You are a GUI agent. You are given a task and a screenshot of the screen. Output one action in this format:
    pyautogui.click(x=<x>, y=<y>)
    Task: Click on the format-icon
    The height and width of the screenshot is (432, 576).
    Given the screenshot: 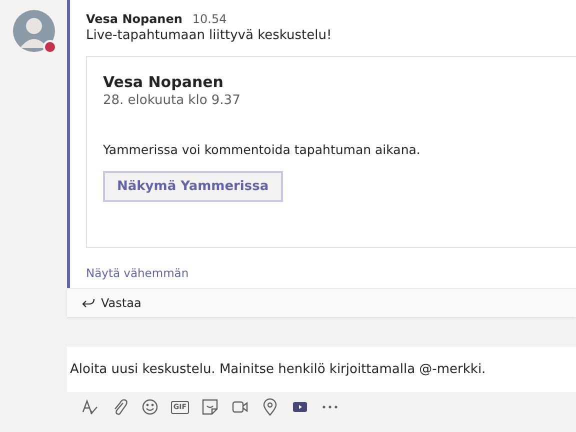 What is the action you would take?
    pyautogui.click(x=90, y=407)
    